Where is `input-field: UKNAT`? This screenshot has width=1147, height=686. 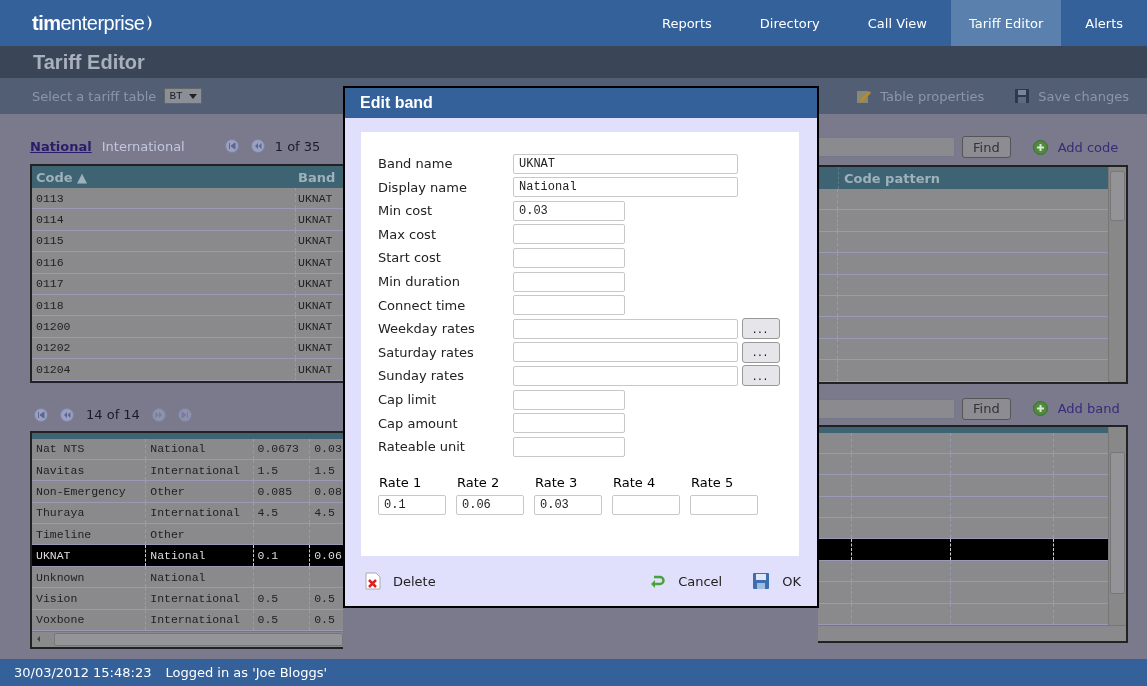
input-field: UKNAT is located at coordinates (625, 163).